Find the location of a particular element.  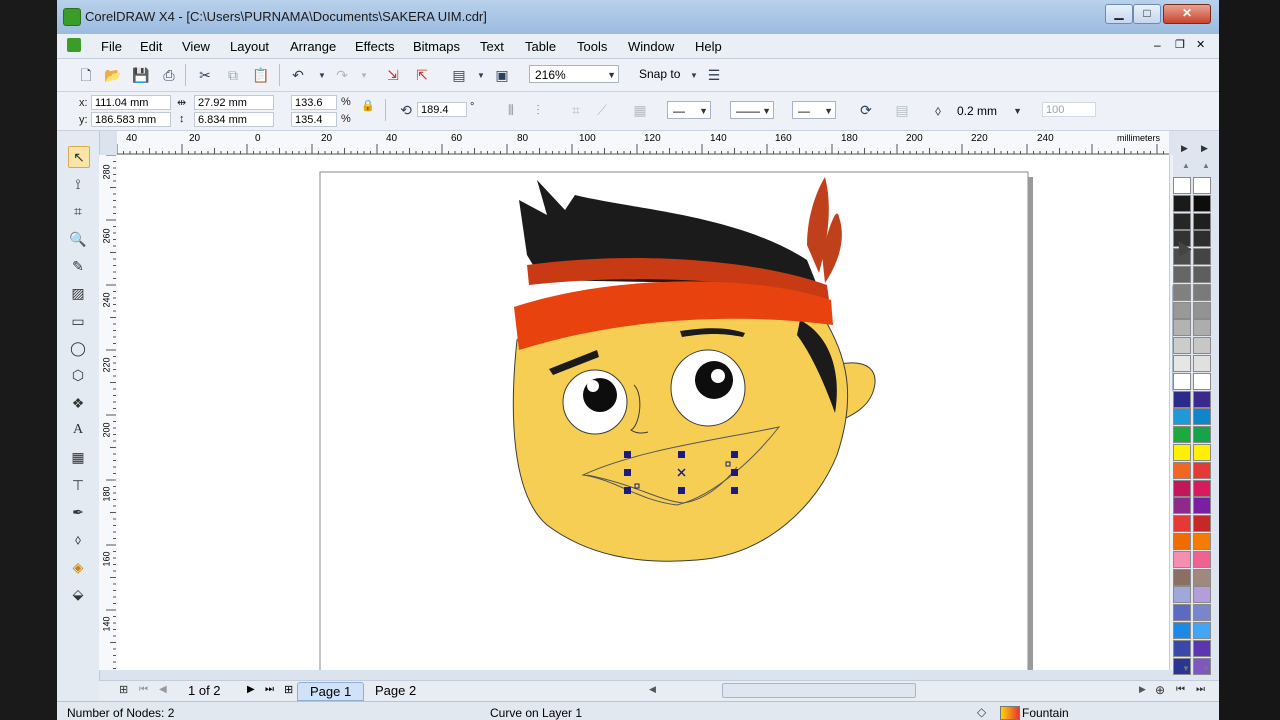

mdi-restore-button: ❐ is located at coordinates (1180, 44).